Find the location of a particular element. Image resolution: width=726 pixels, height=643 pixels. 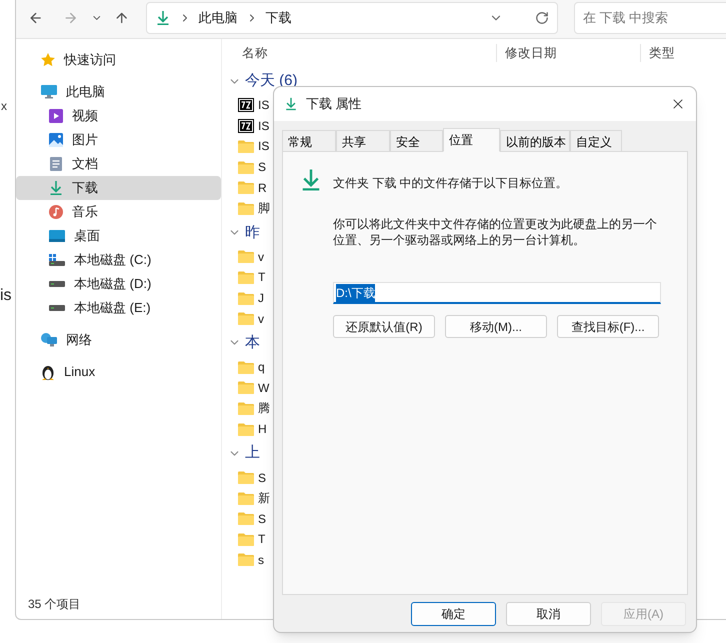

window-title: 下载 属性 is located at coordinates (334, 104).